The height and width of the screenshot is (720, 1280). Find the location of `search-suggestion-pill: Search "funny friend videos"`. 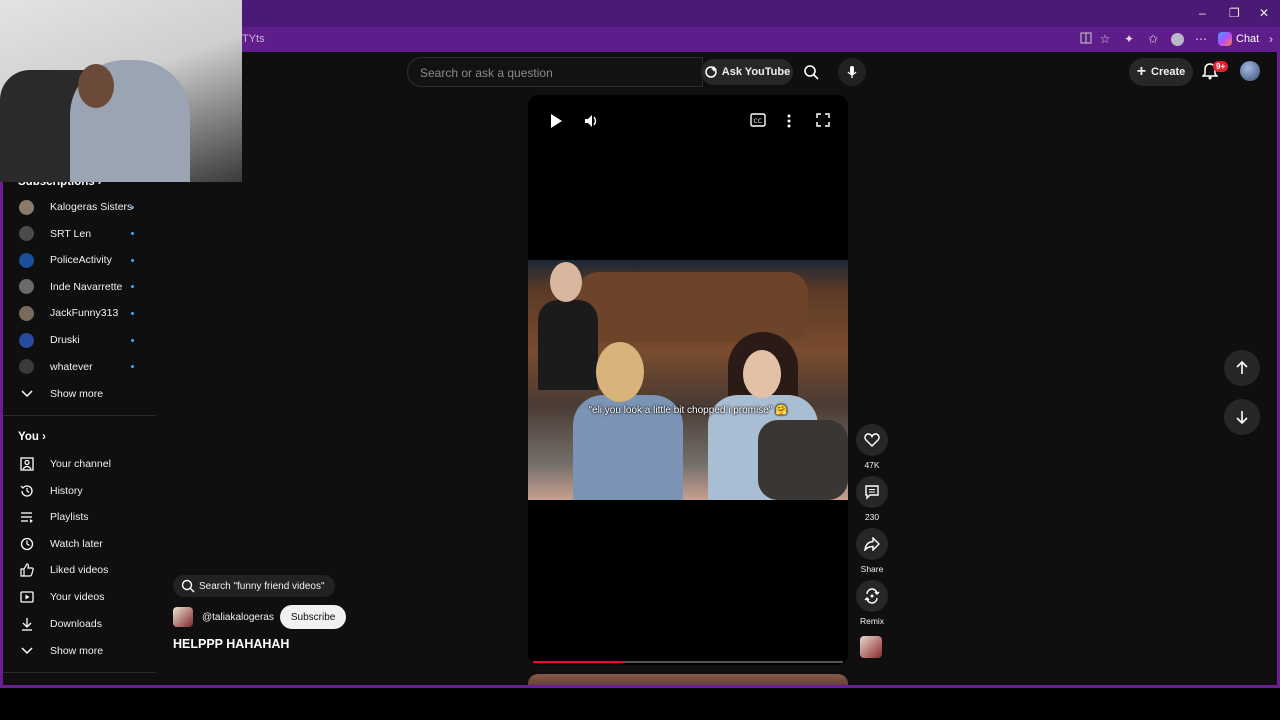

search-suggestion-pill: Search "funny friend videos" is located at coordinates (254, 586).